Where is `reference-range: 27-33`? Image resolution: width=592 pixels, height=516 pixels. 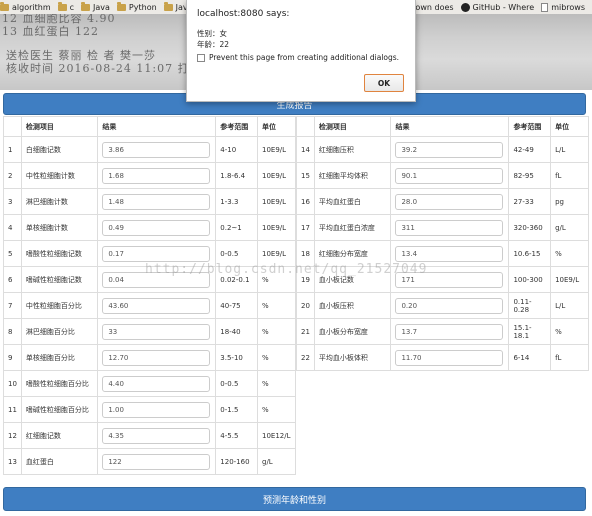 reference-range: 27-33 is located at coordinates (530, 201).